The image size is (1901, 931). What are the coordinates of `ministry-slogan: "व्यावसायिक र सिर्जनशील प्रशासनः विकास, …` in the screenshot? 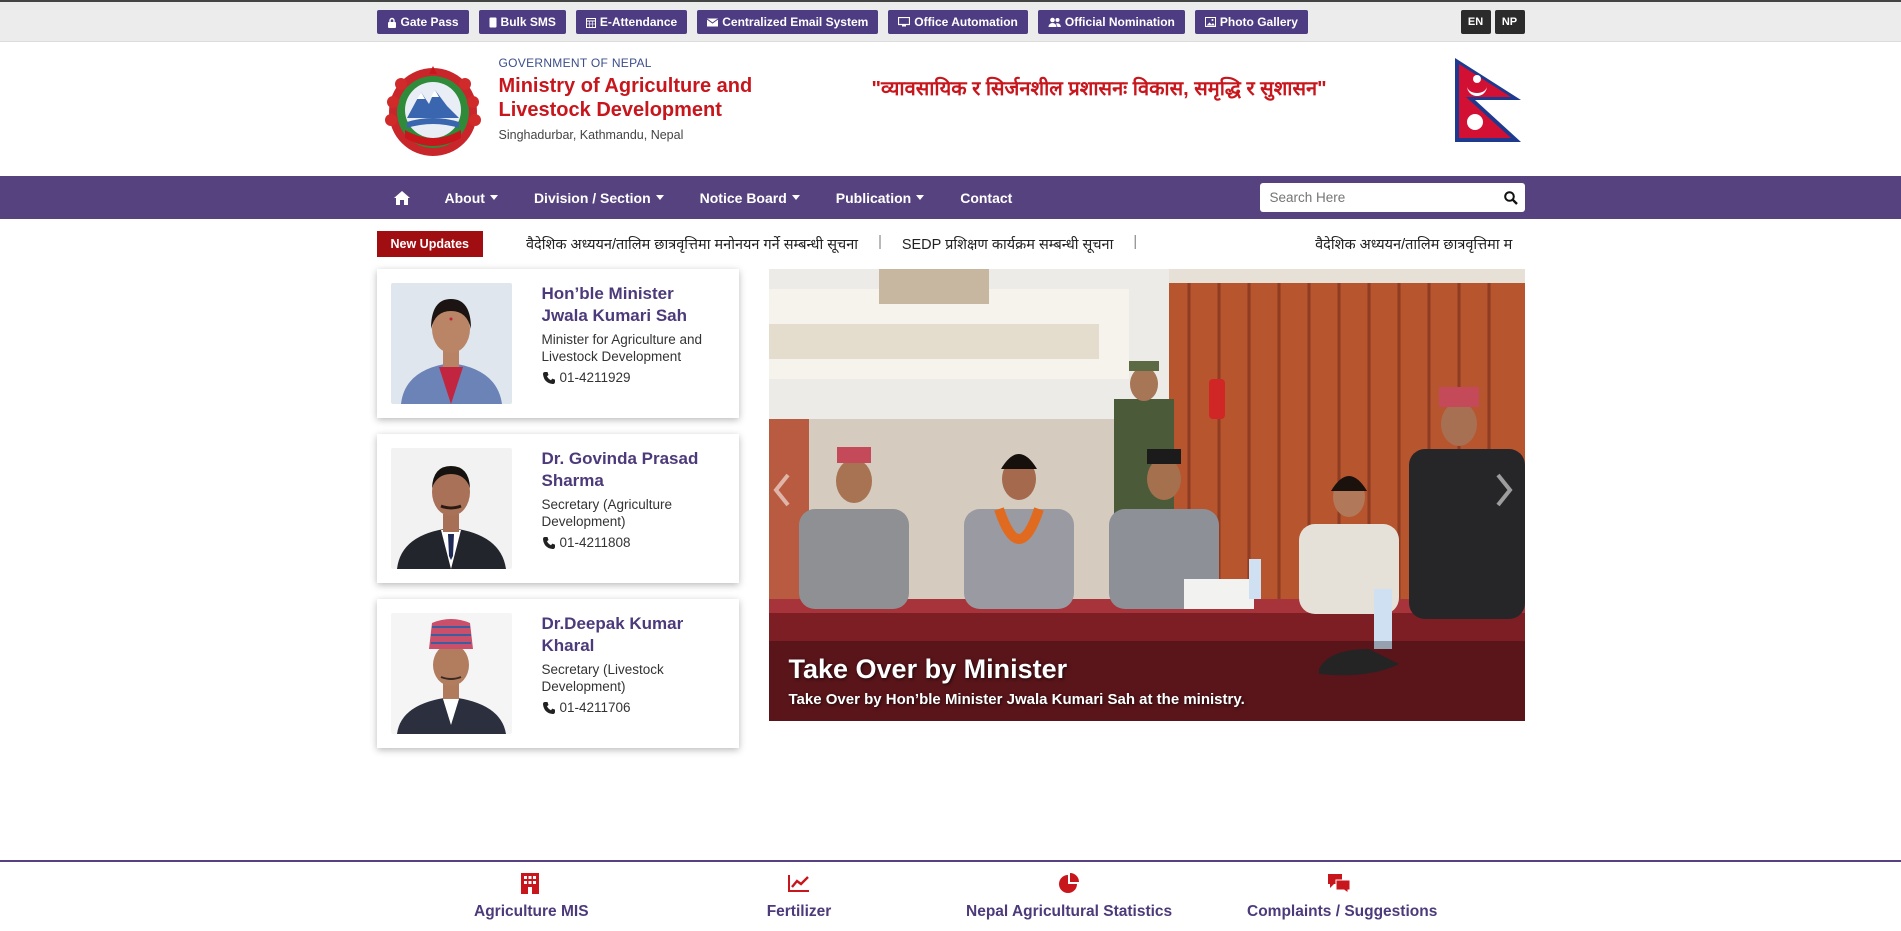 It's located at (1099, 89).